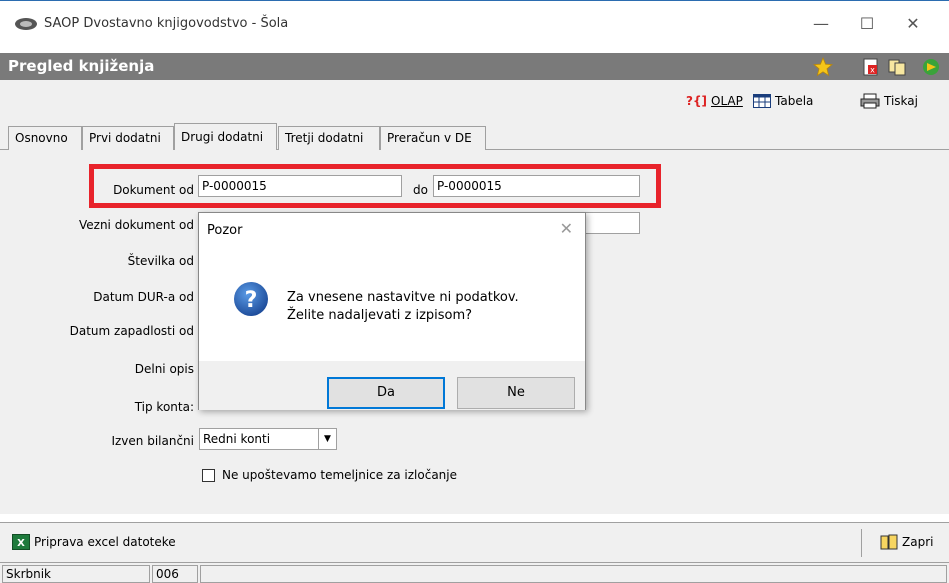  What do you see at coordinates (870, 101) in the screenshot?
I see `printer-icon` at bounding box center [870, 101].